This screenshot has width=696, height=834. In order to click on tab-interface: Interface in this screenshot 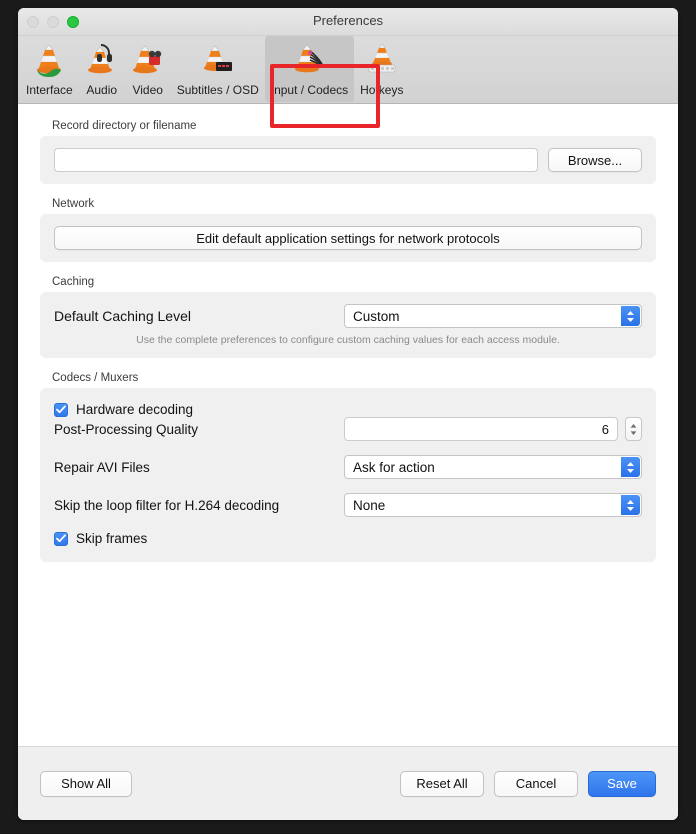, I will do `click(49, 69)`.